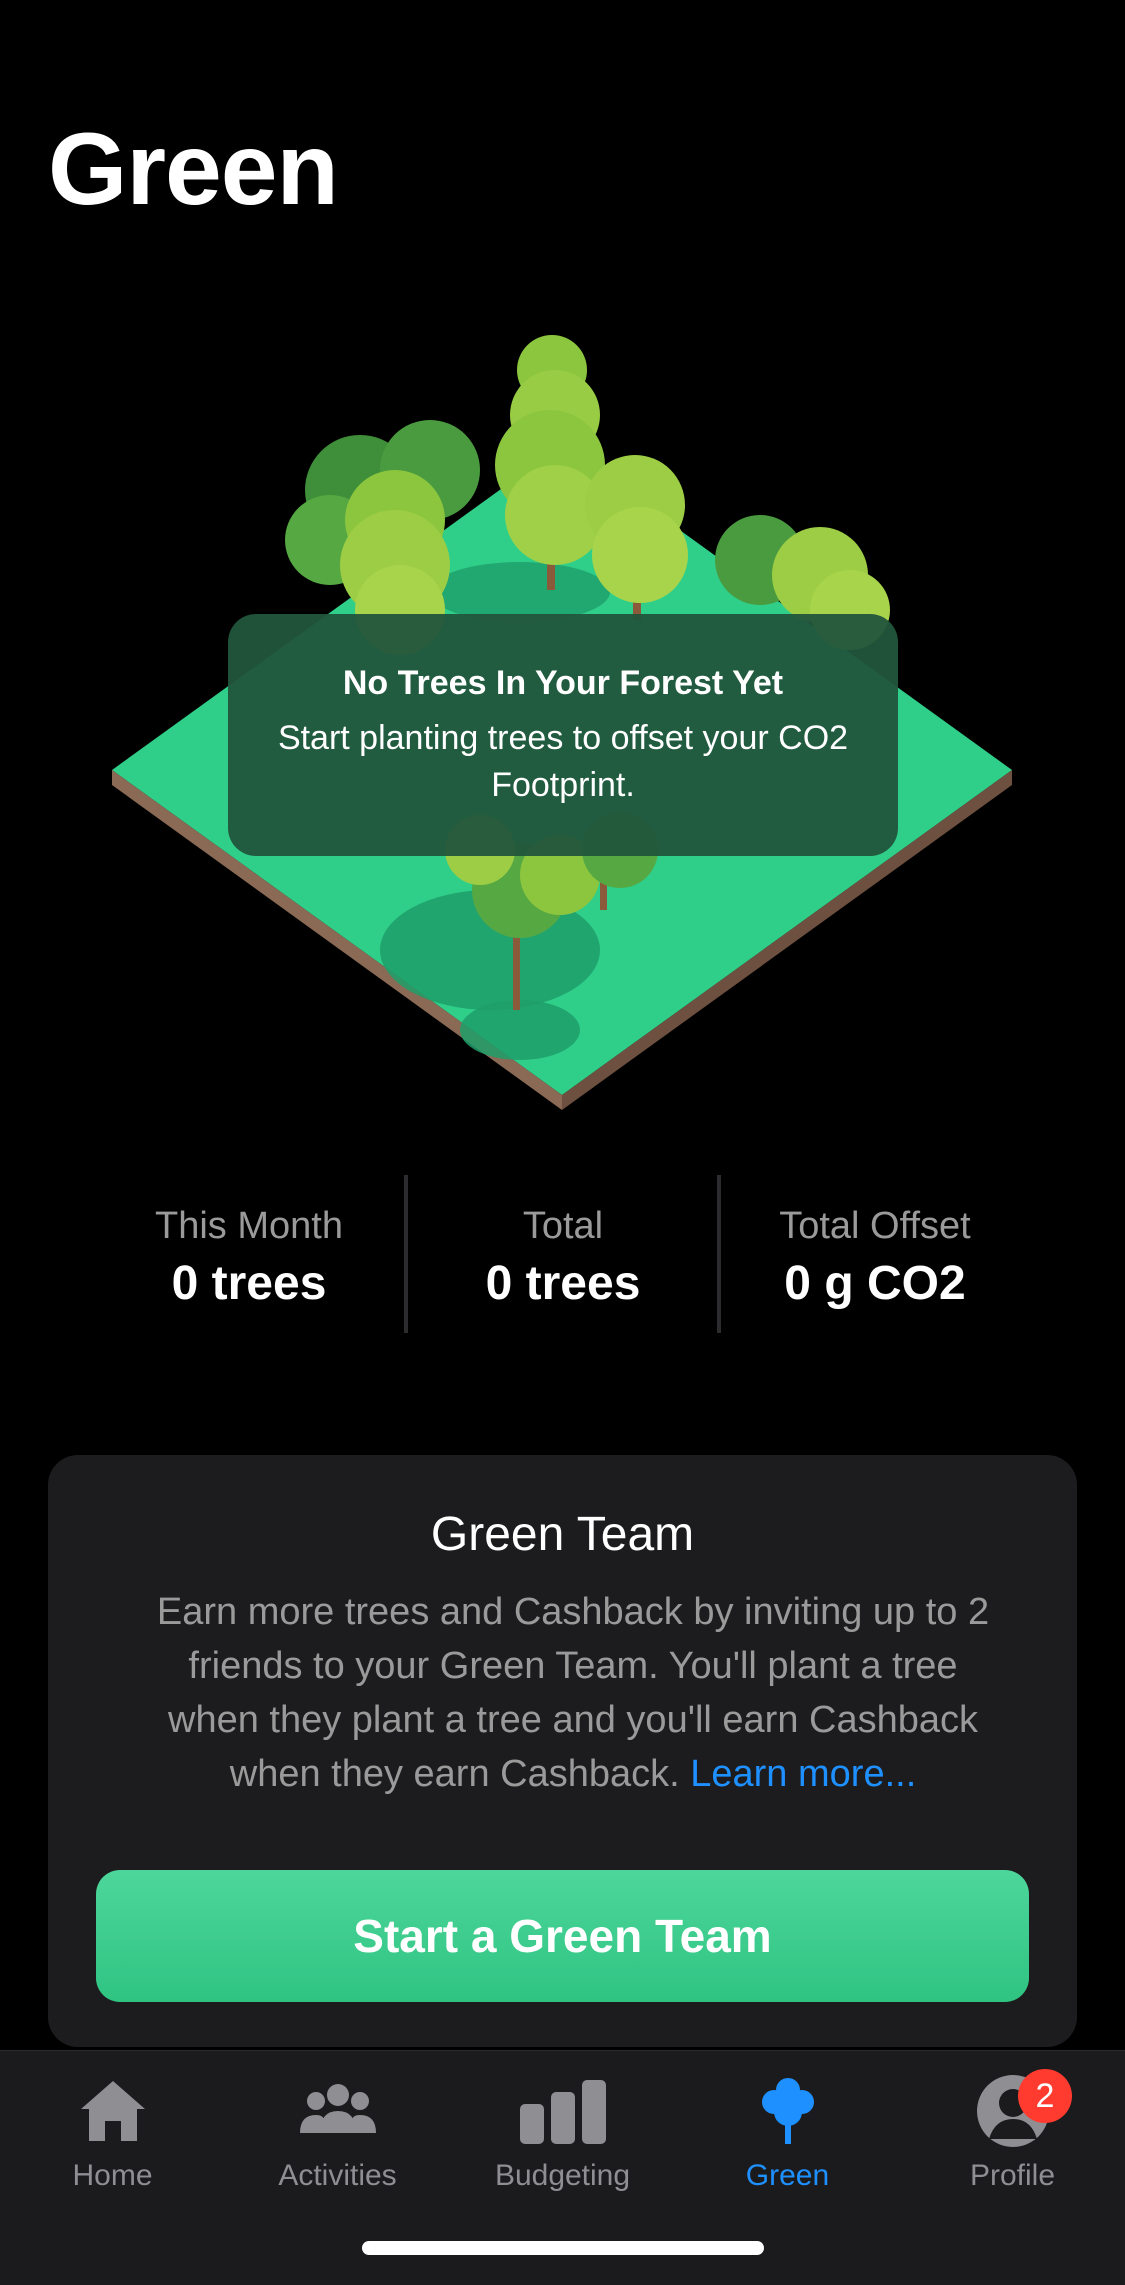 The height and width of the screenshot is (2285, 1125). I want to click on tab-label: Budgeting, so click(562, 2175).